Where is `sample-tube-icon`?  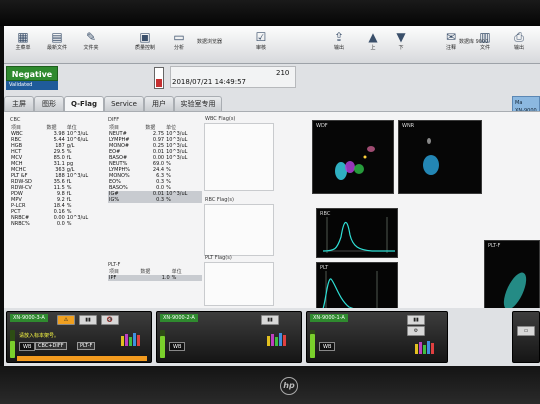
sample-tube-icon is located at coordinates (159, 78).